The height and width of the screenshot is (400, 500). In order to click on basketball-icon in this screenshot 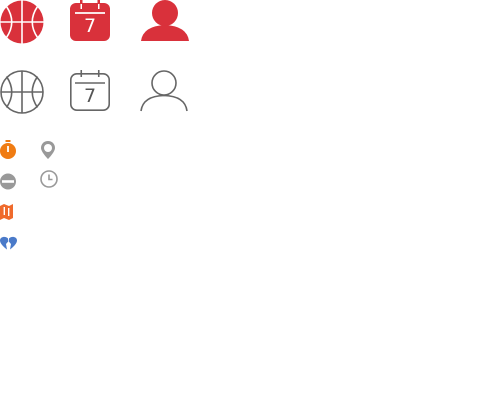, I will do `click(22, 22)`.